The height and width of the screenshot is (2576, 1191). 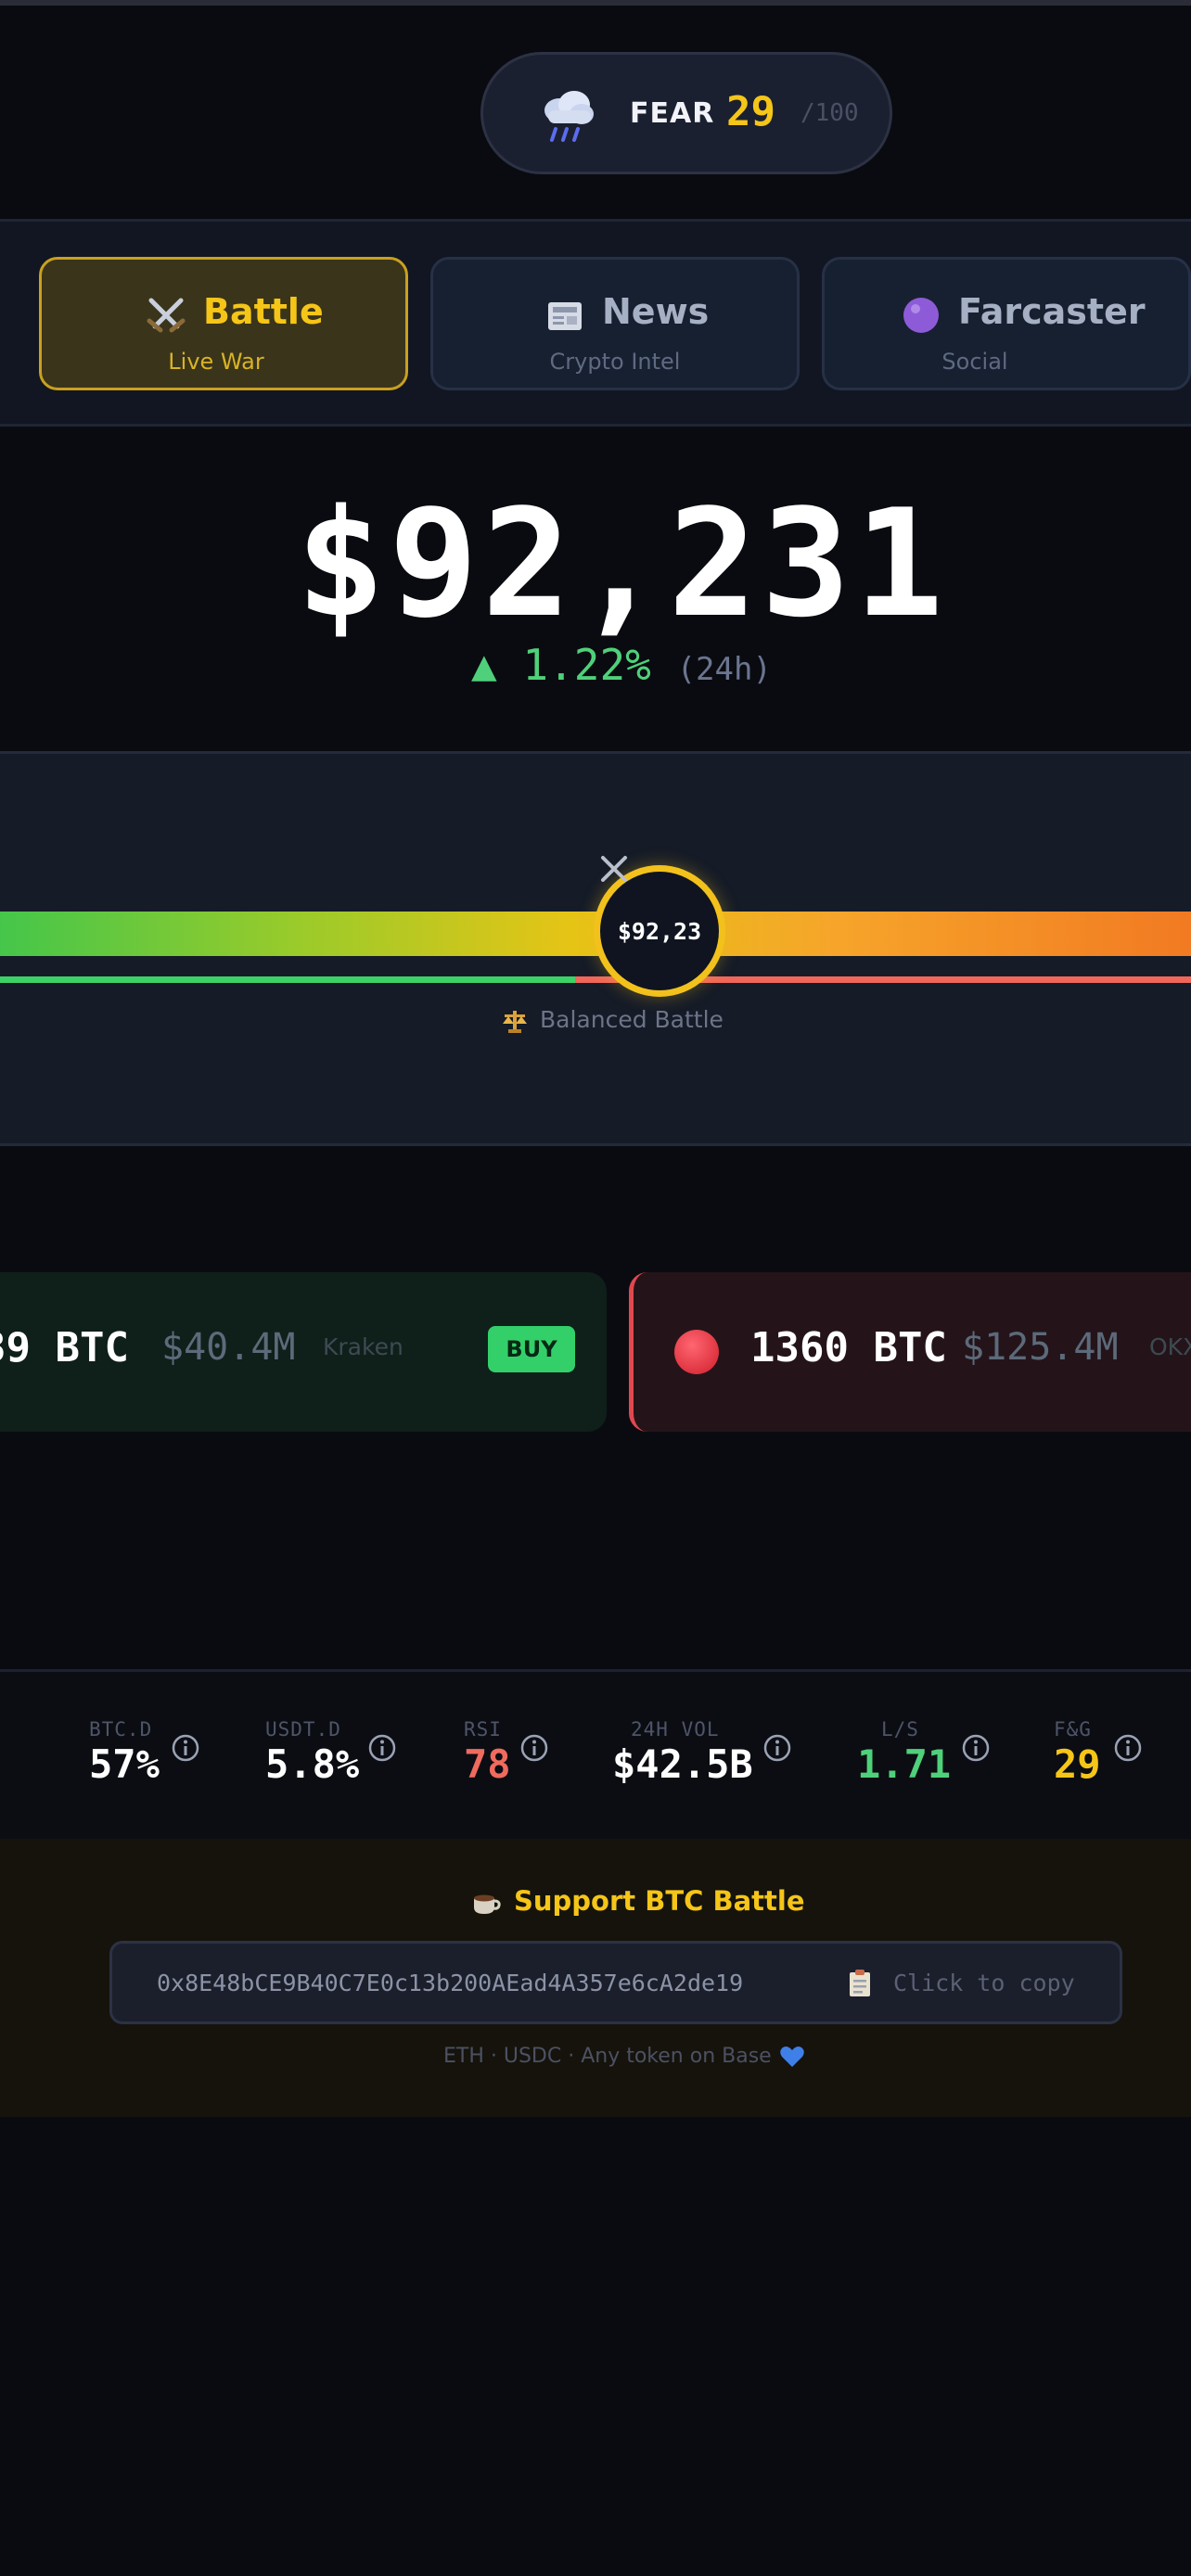 I want to click on purple-circle-icon, so click(x=921, y=316).